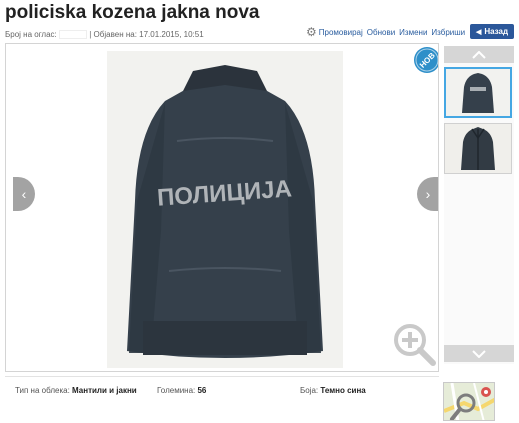  What do you see at coordinates (343, 390) in the screenshot?
I see `spec-color-value: Темно сина` at bounding box center [343, 390].